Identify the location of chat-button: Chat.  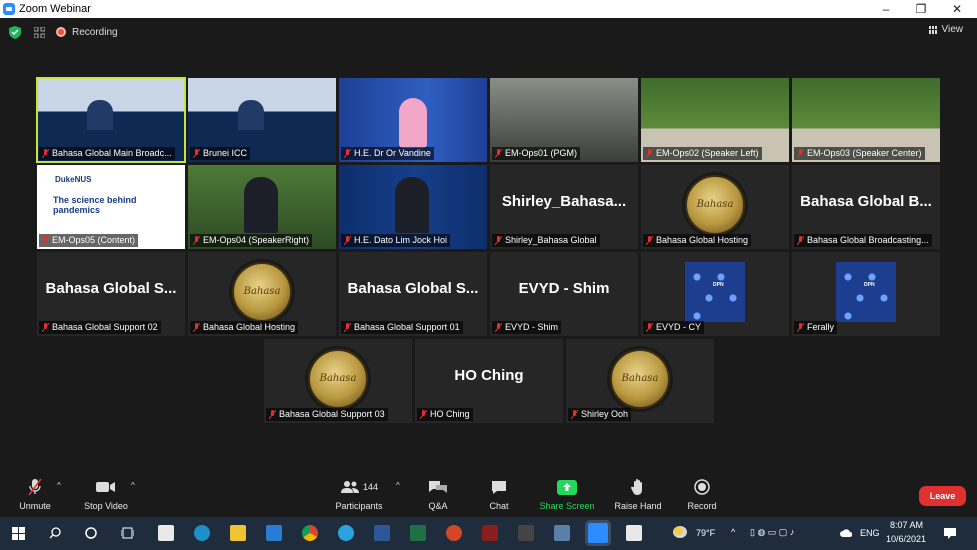
(499, 496).